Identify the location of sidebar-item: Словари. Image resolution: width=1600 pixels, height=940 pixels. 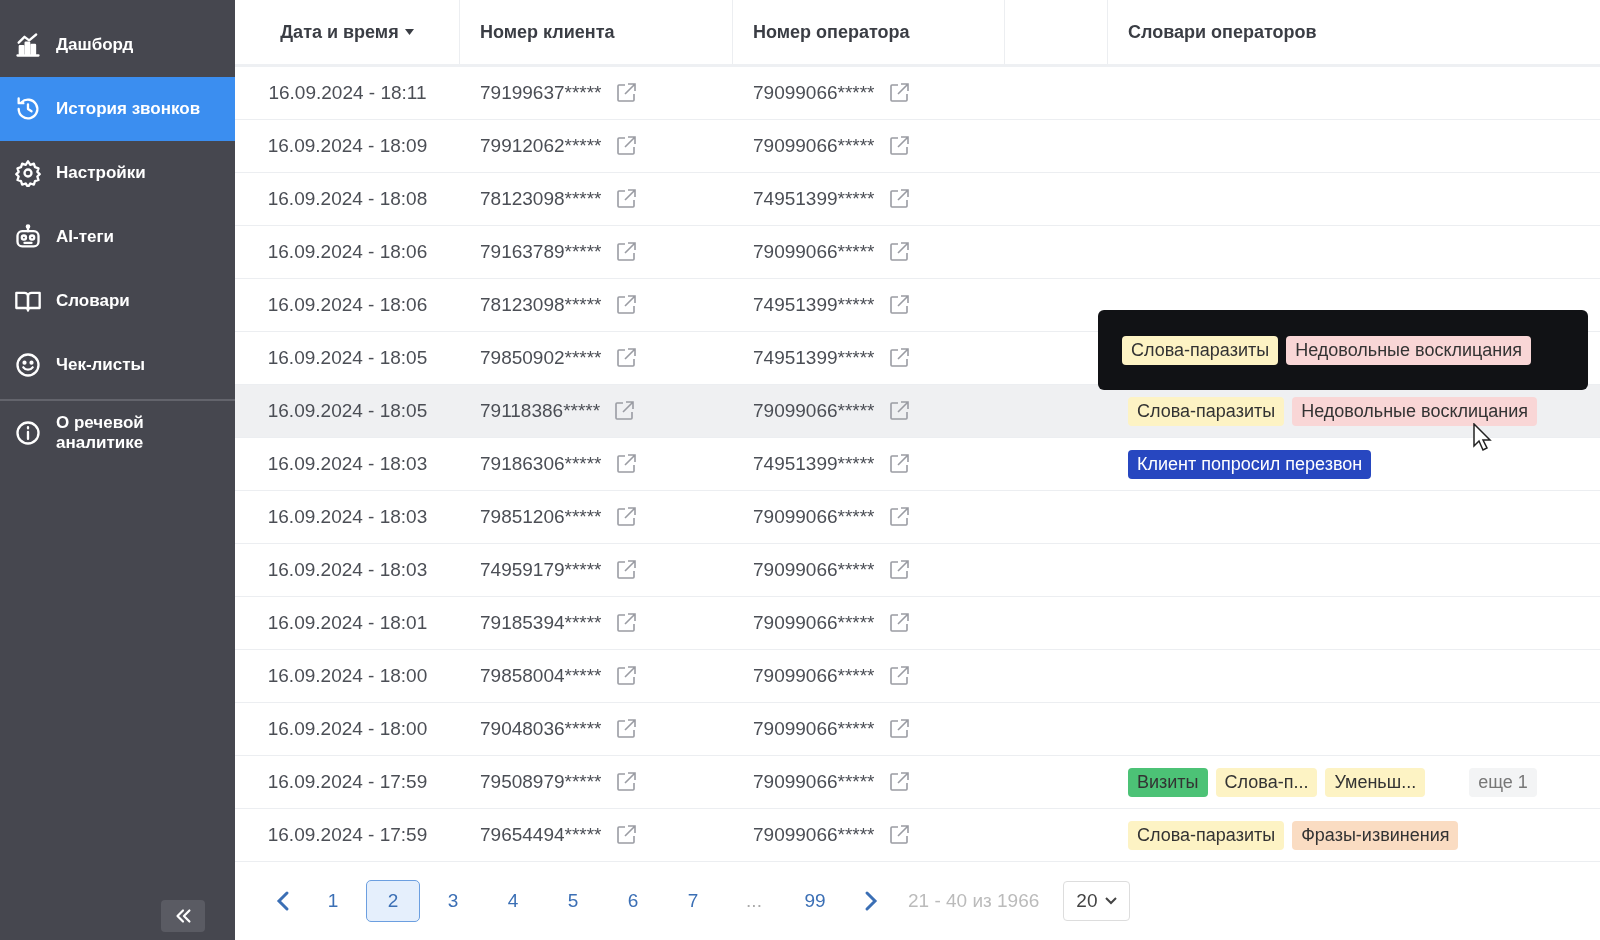
(117, 301).